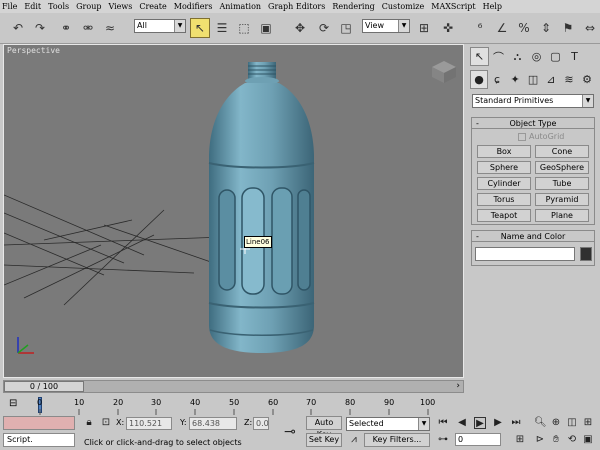  Describe the element at coordinates (562, 183) in the screenshot. I see `tube-button: Tube` at that location.